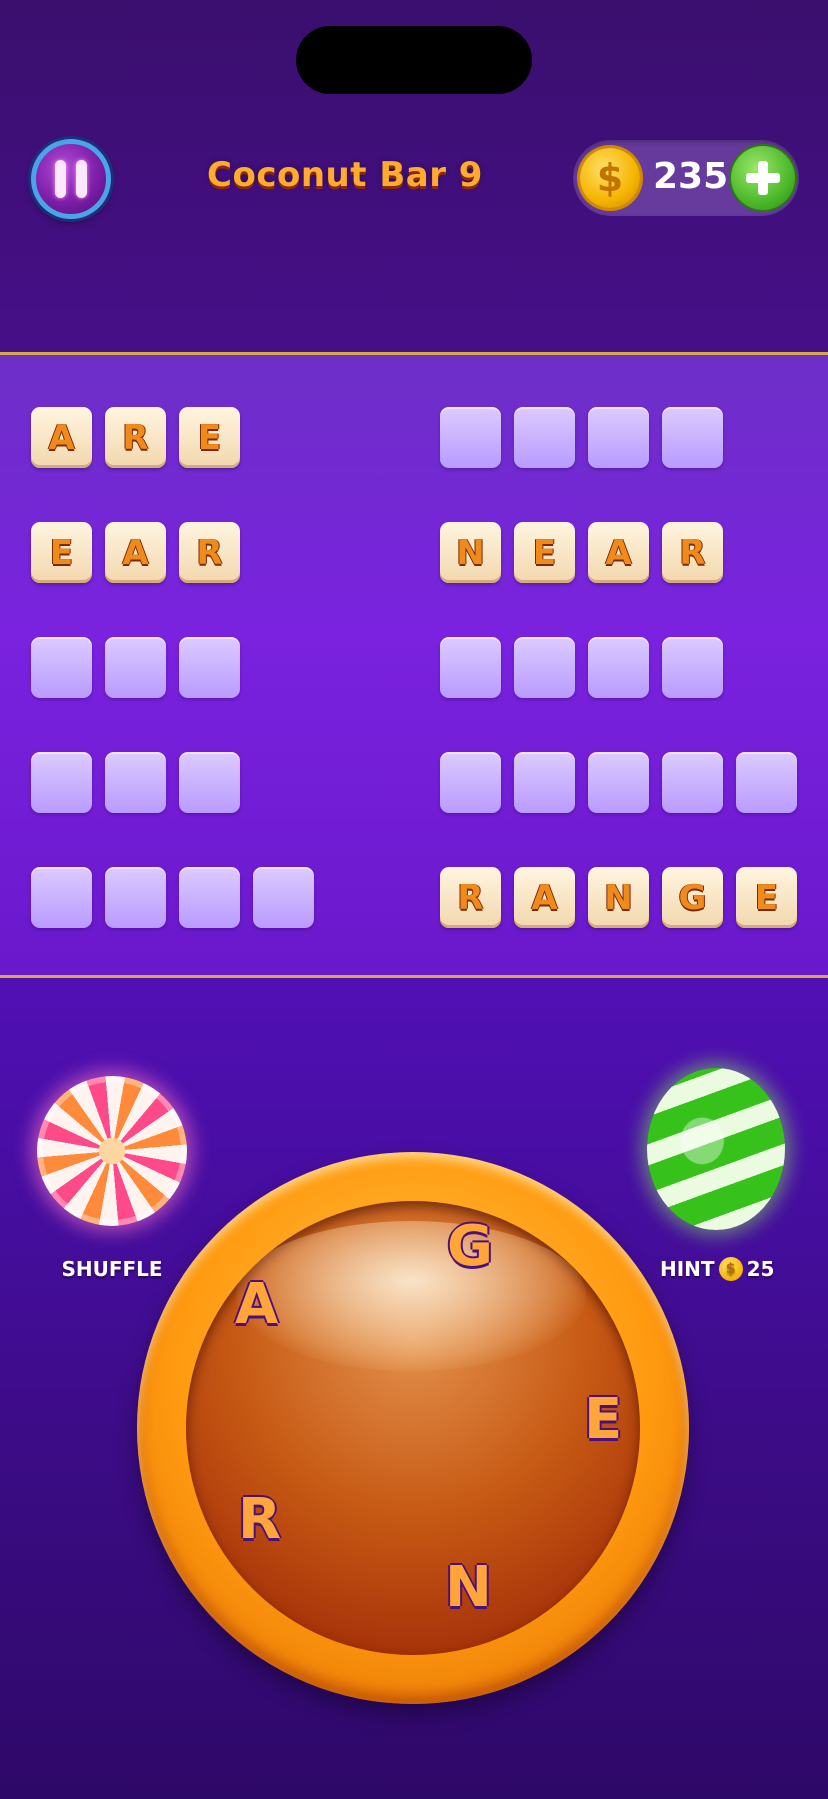 Image resolution: width=828 pixels, height=1799 pixels. I want to click on hint-candy-button, so click(716, 1149).